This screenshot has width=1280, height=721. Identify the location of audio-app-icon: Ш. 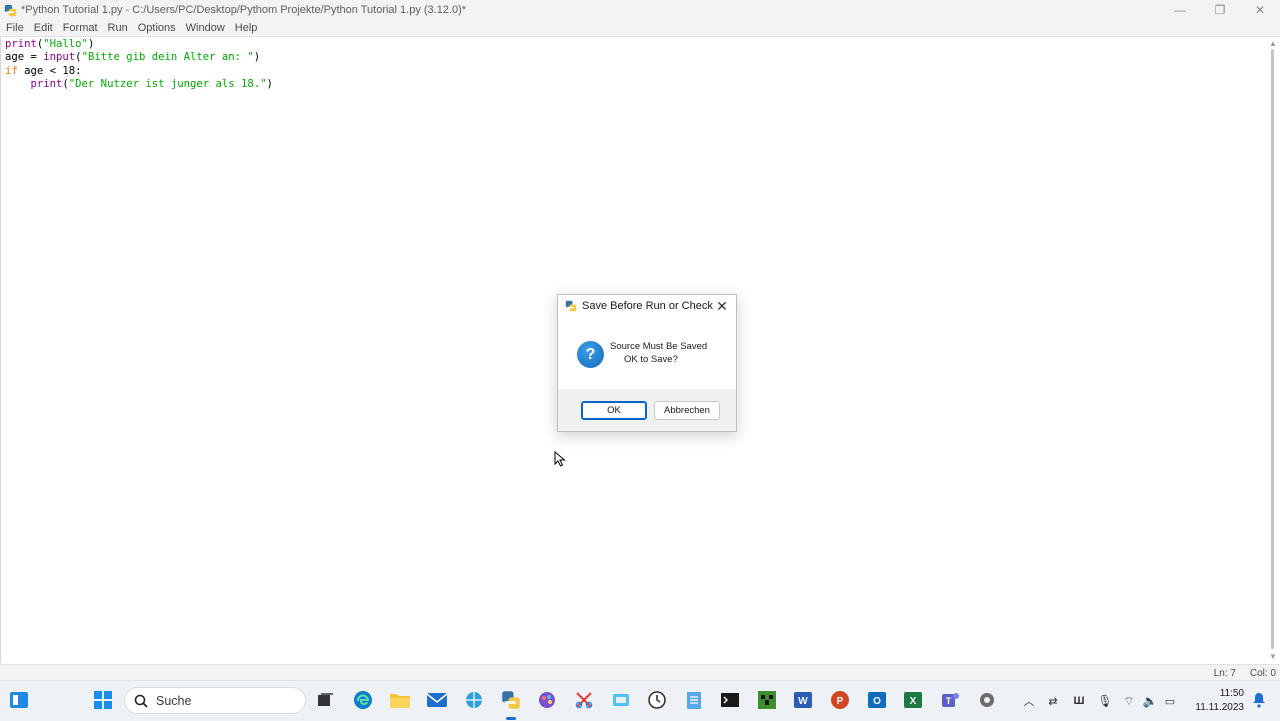
(1079, 701).